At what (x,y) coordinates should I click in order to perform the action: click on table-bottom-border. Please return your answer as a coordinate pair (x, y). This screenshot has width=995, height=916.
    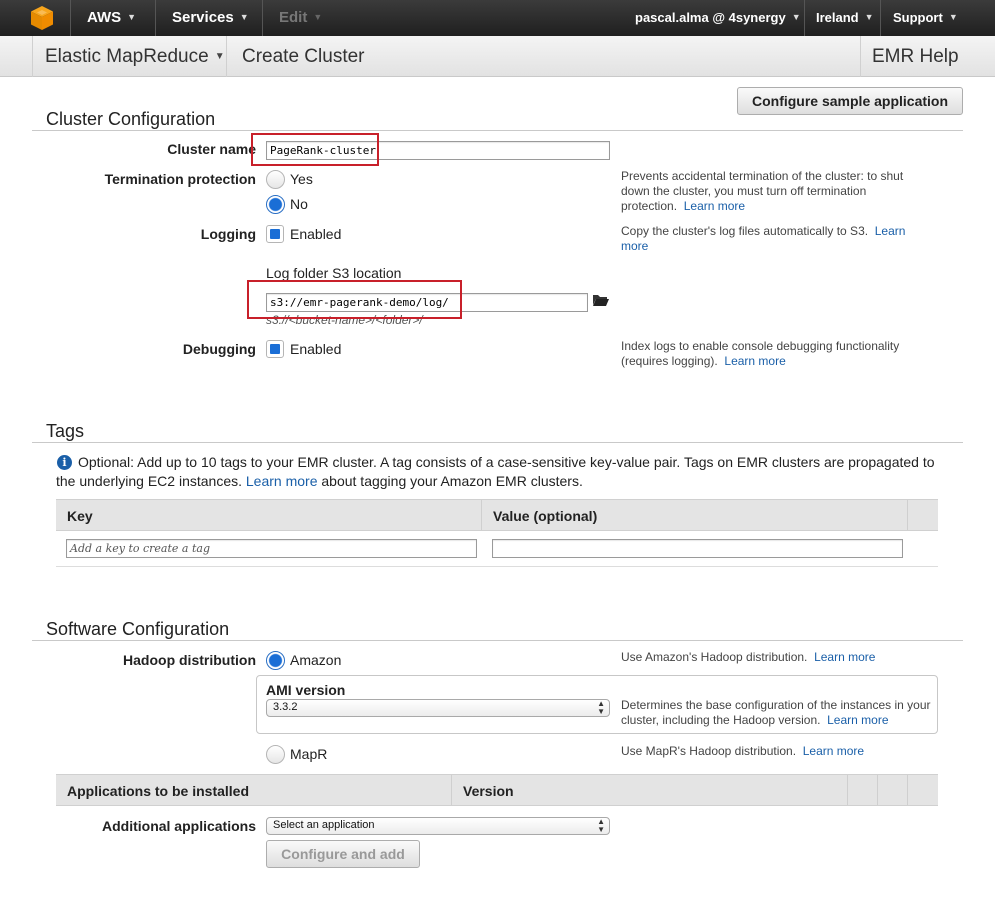
    Looking at the image, I should click on (497, 566).